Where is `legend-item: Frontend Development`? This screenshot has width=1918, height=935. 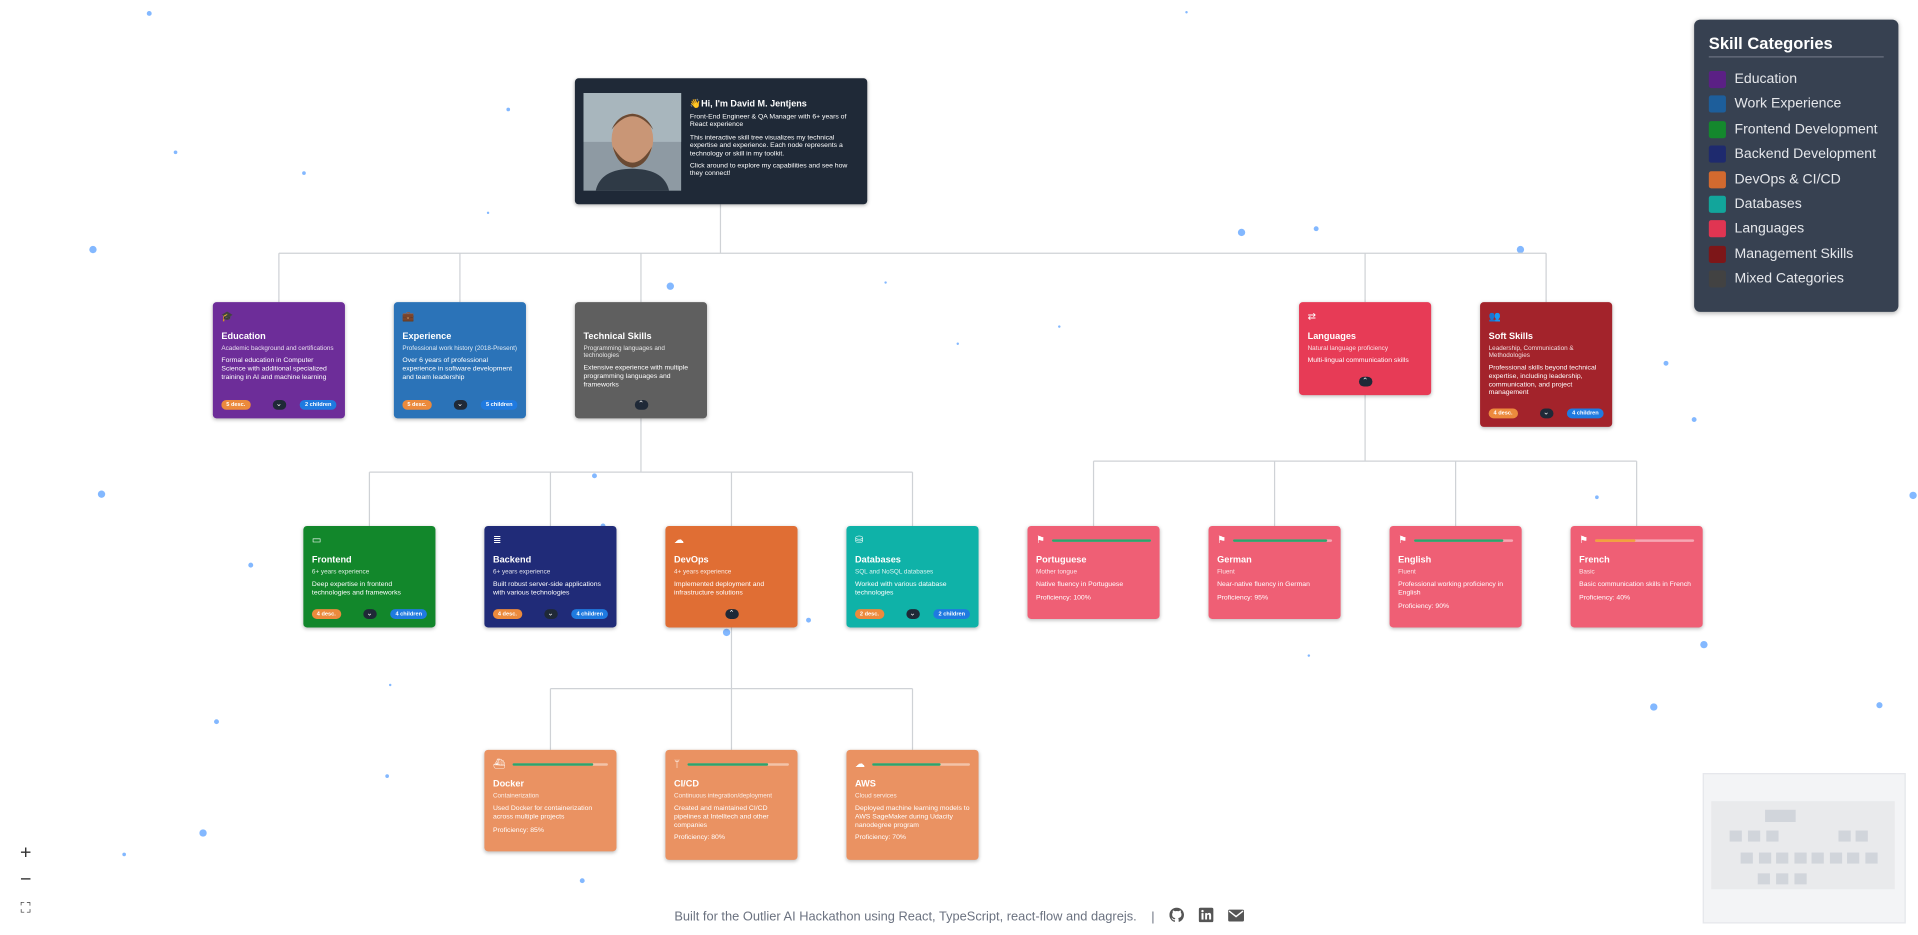 legend-item: Frontend Development is located at coordinates (1793, 130).